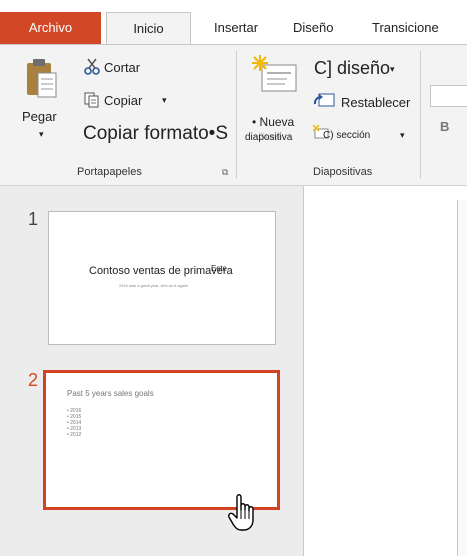 This screenshot has width=467, height=556. What do you see at coordinates (92, 102) in the screenshot?
I see `copy-icon` at bounding box center [92, 102].